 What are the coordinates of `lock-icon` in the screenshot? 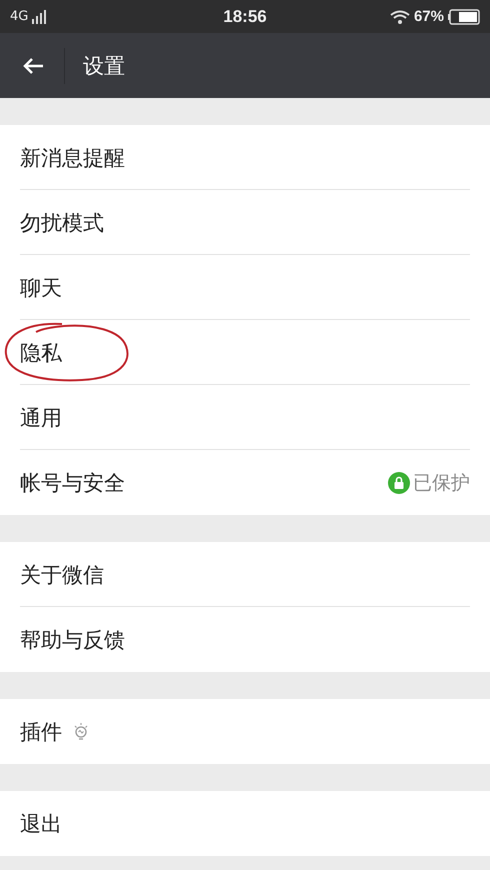 It's located at (399, 483).